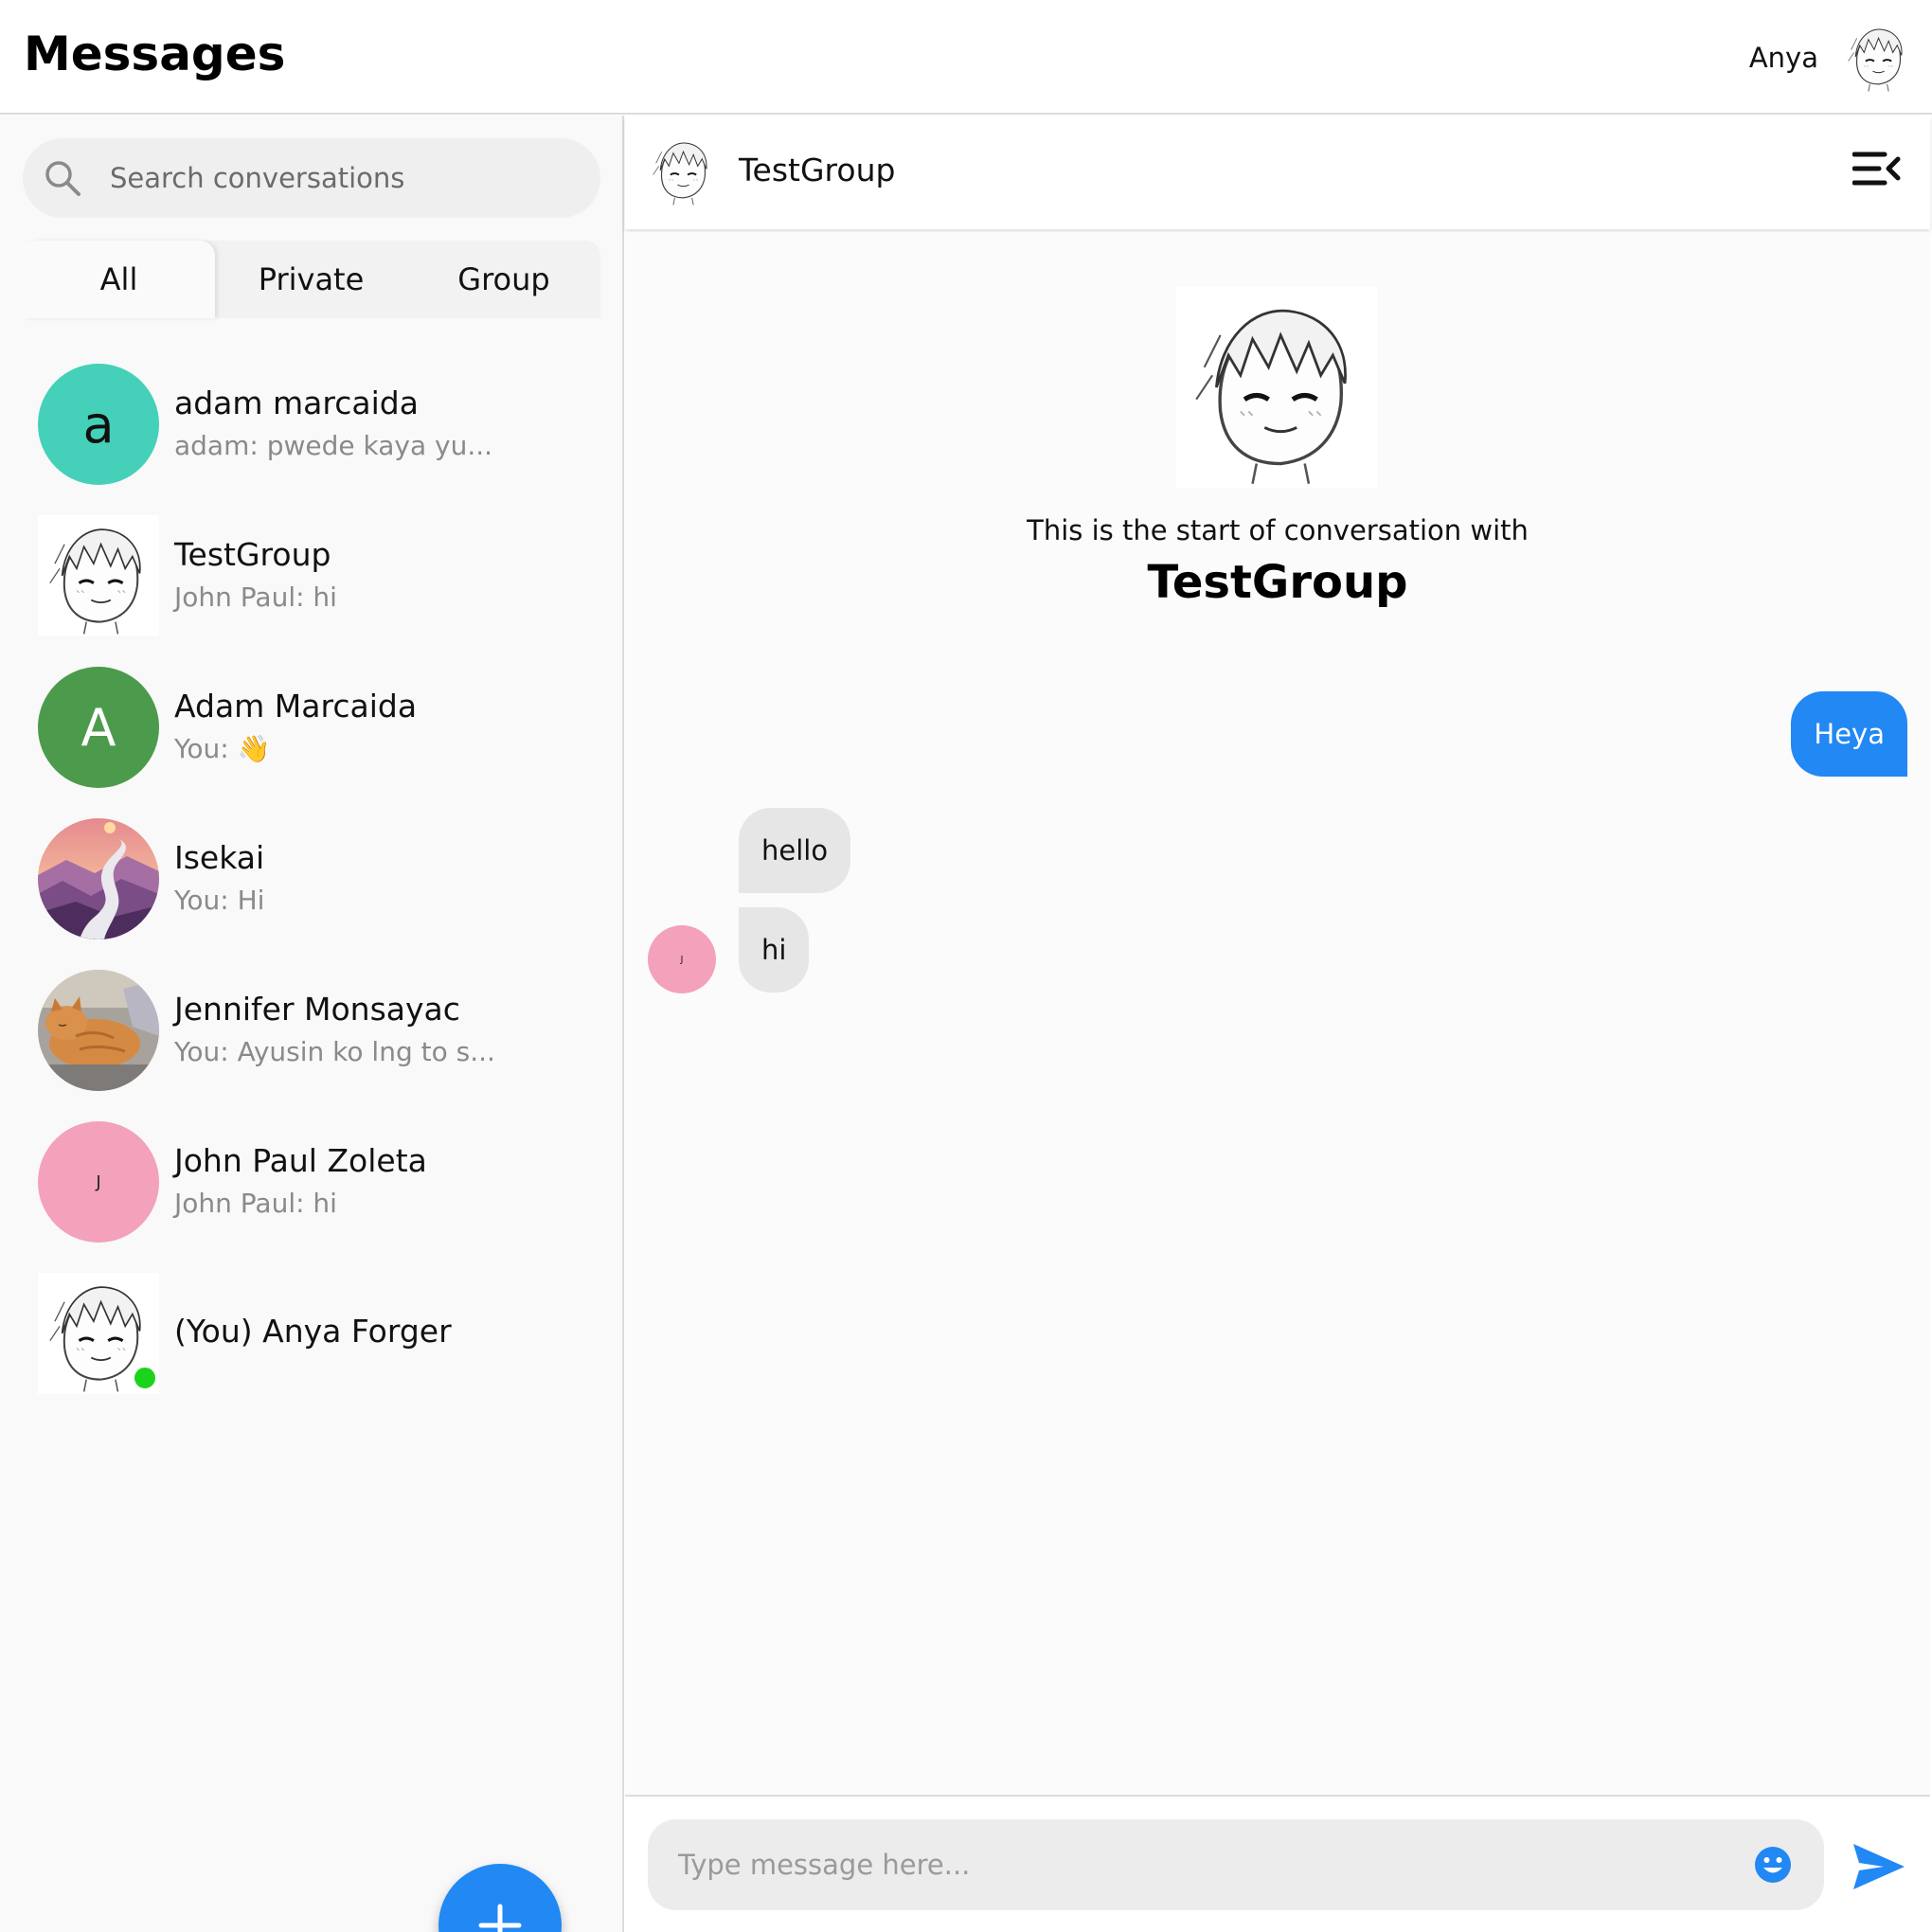 The width and height of the screenshot is (1932, 1932). I want to click on incoming-message: hello, so click(795, 850).